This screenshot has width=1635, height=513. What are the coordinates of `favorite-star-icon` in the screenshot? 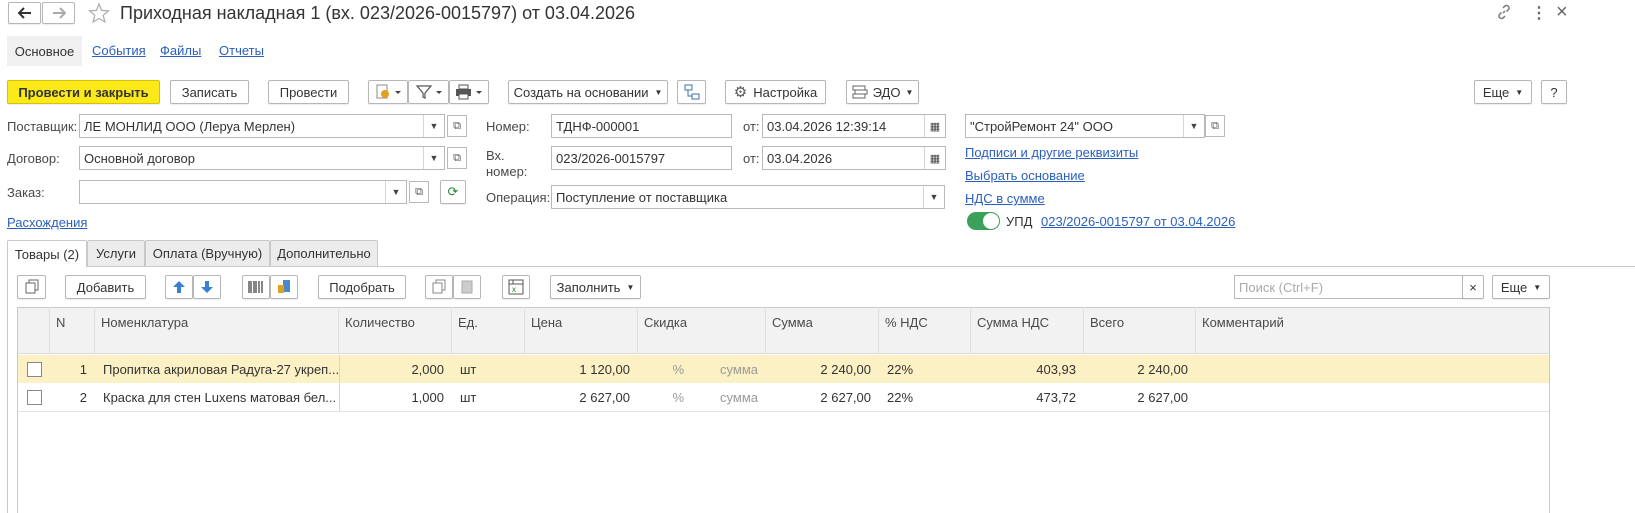 It's located at (99, 13).